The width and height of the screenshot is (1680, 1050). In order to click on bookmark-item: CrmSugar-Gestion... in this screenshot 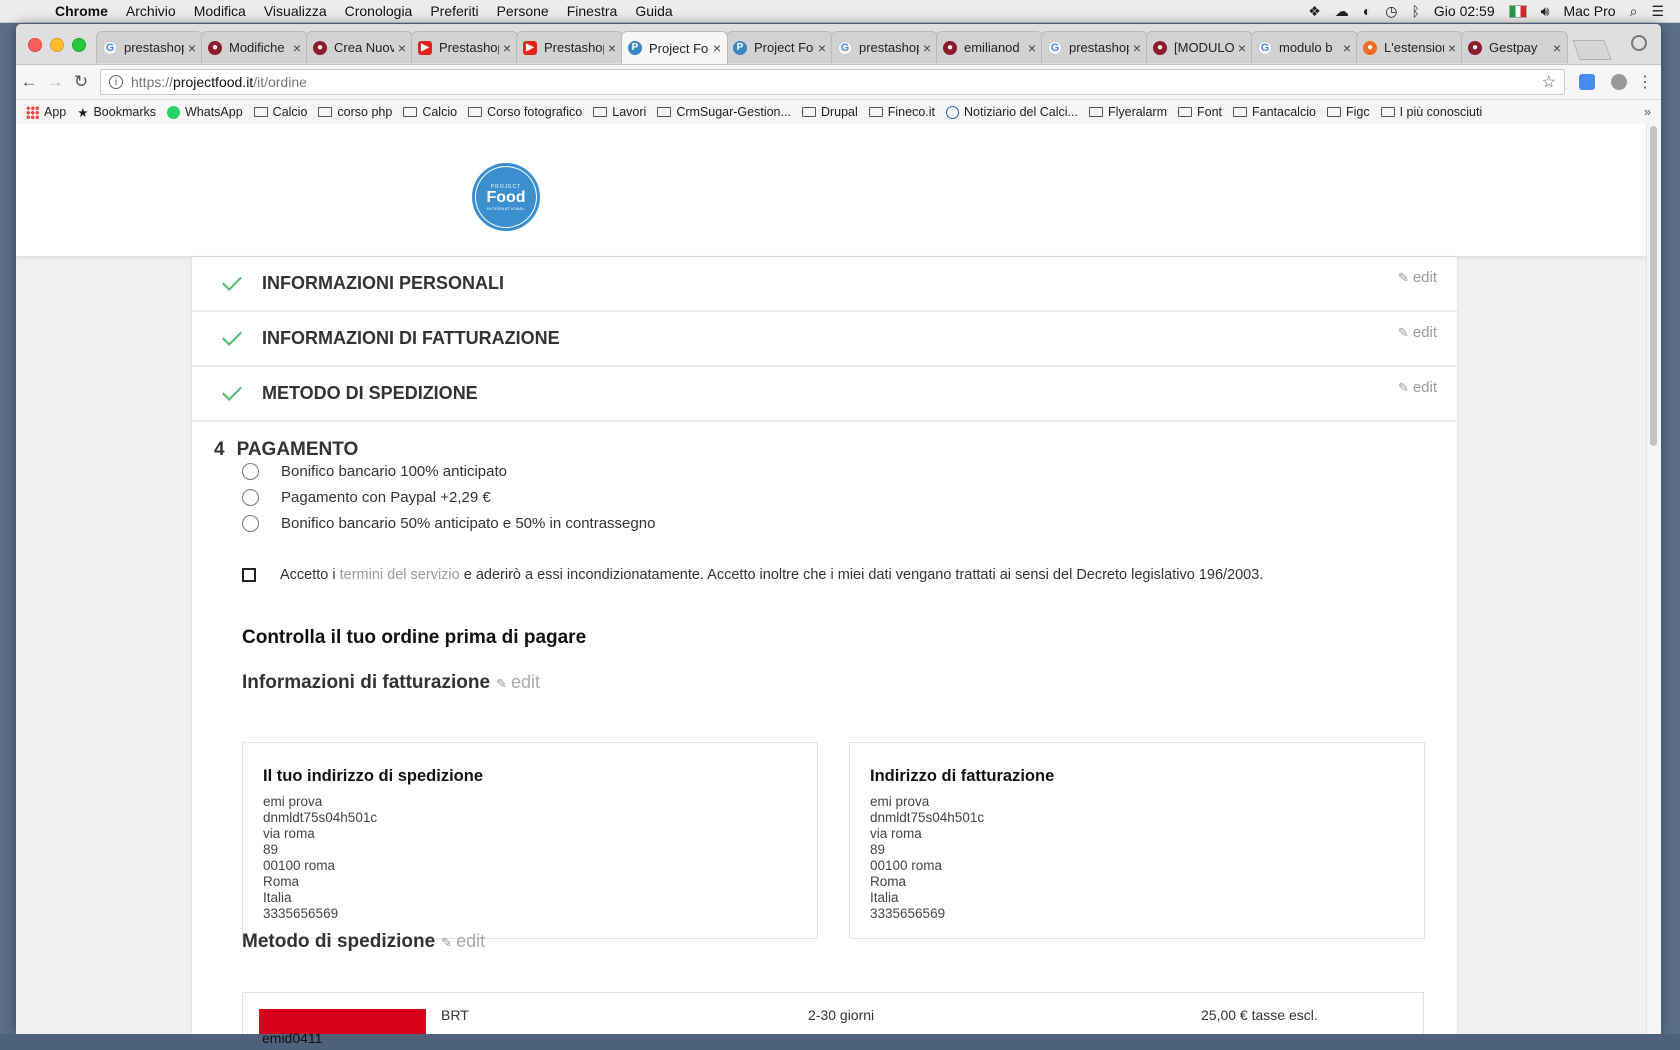, I will do `click(724, 112)`.